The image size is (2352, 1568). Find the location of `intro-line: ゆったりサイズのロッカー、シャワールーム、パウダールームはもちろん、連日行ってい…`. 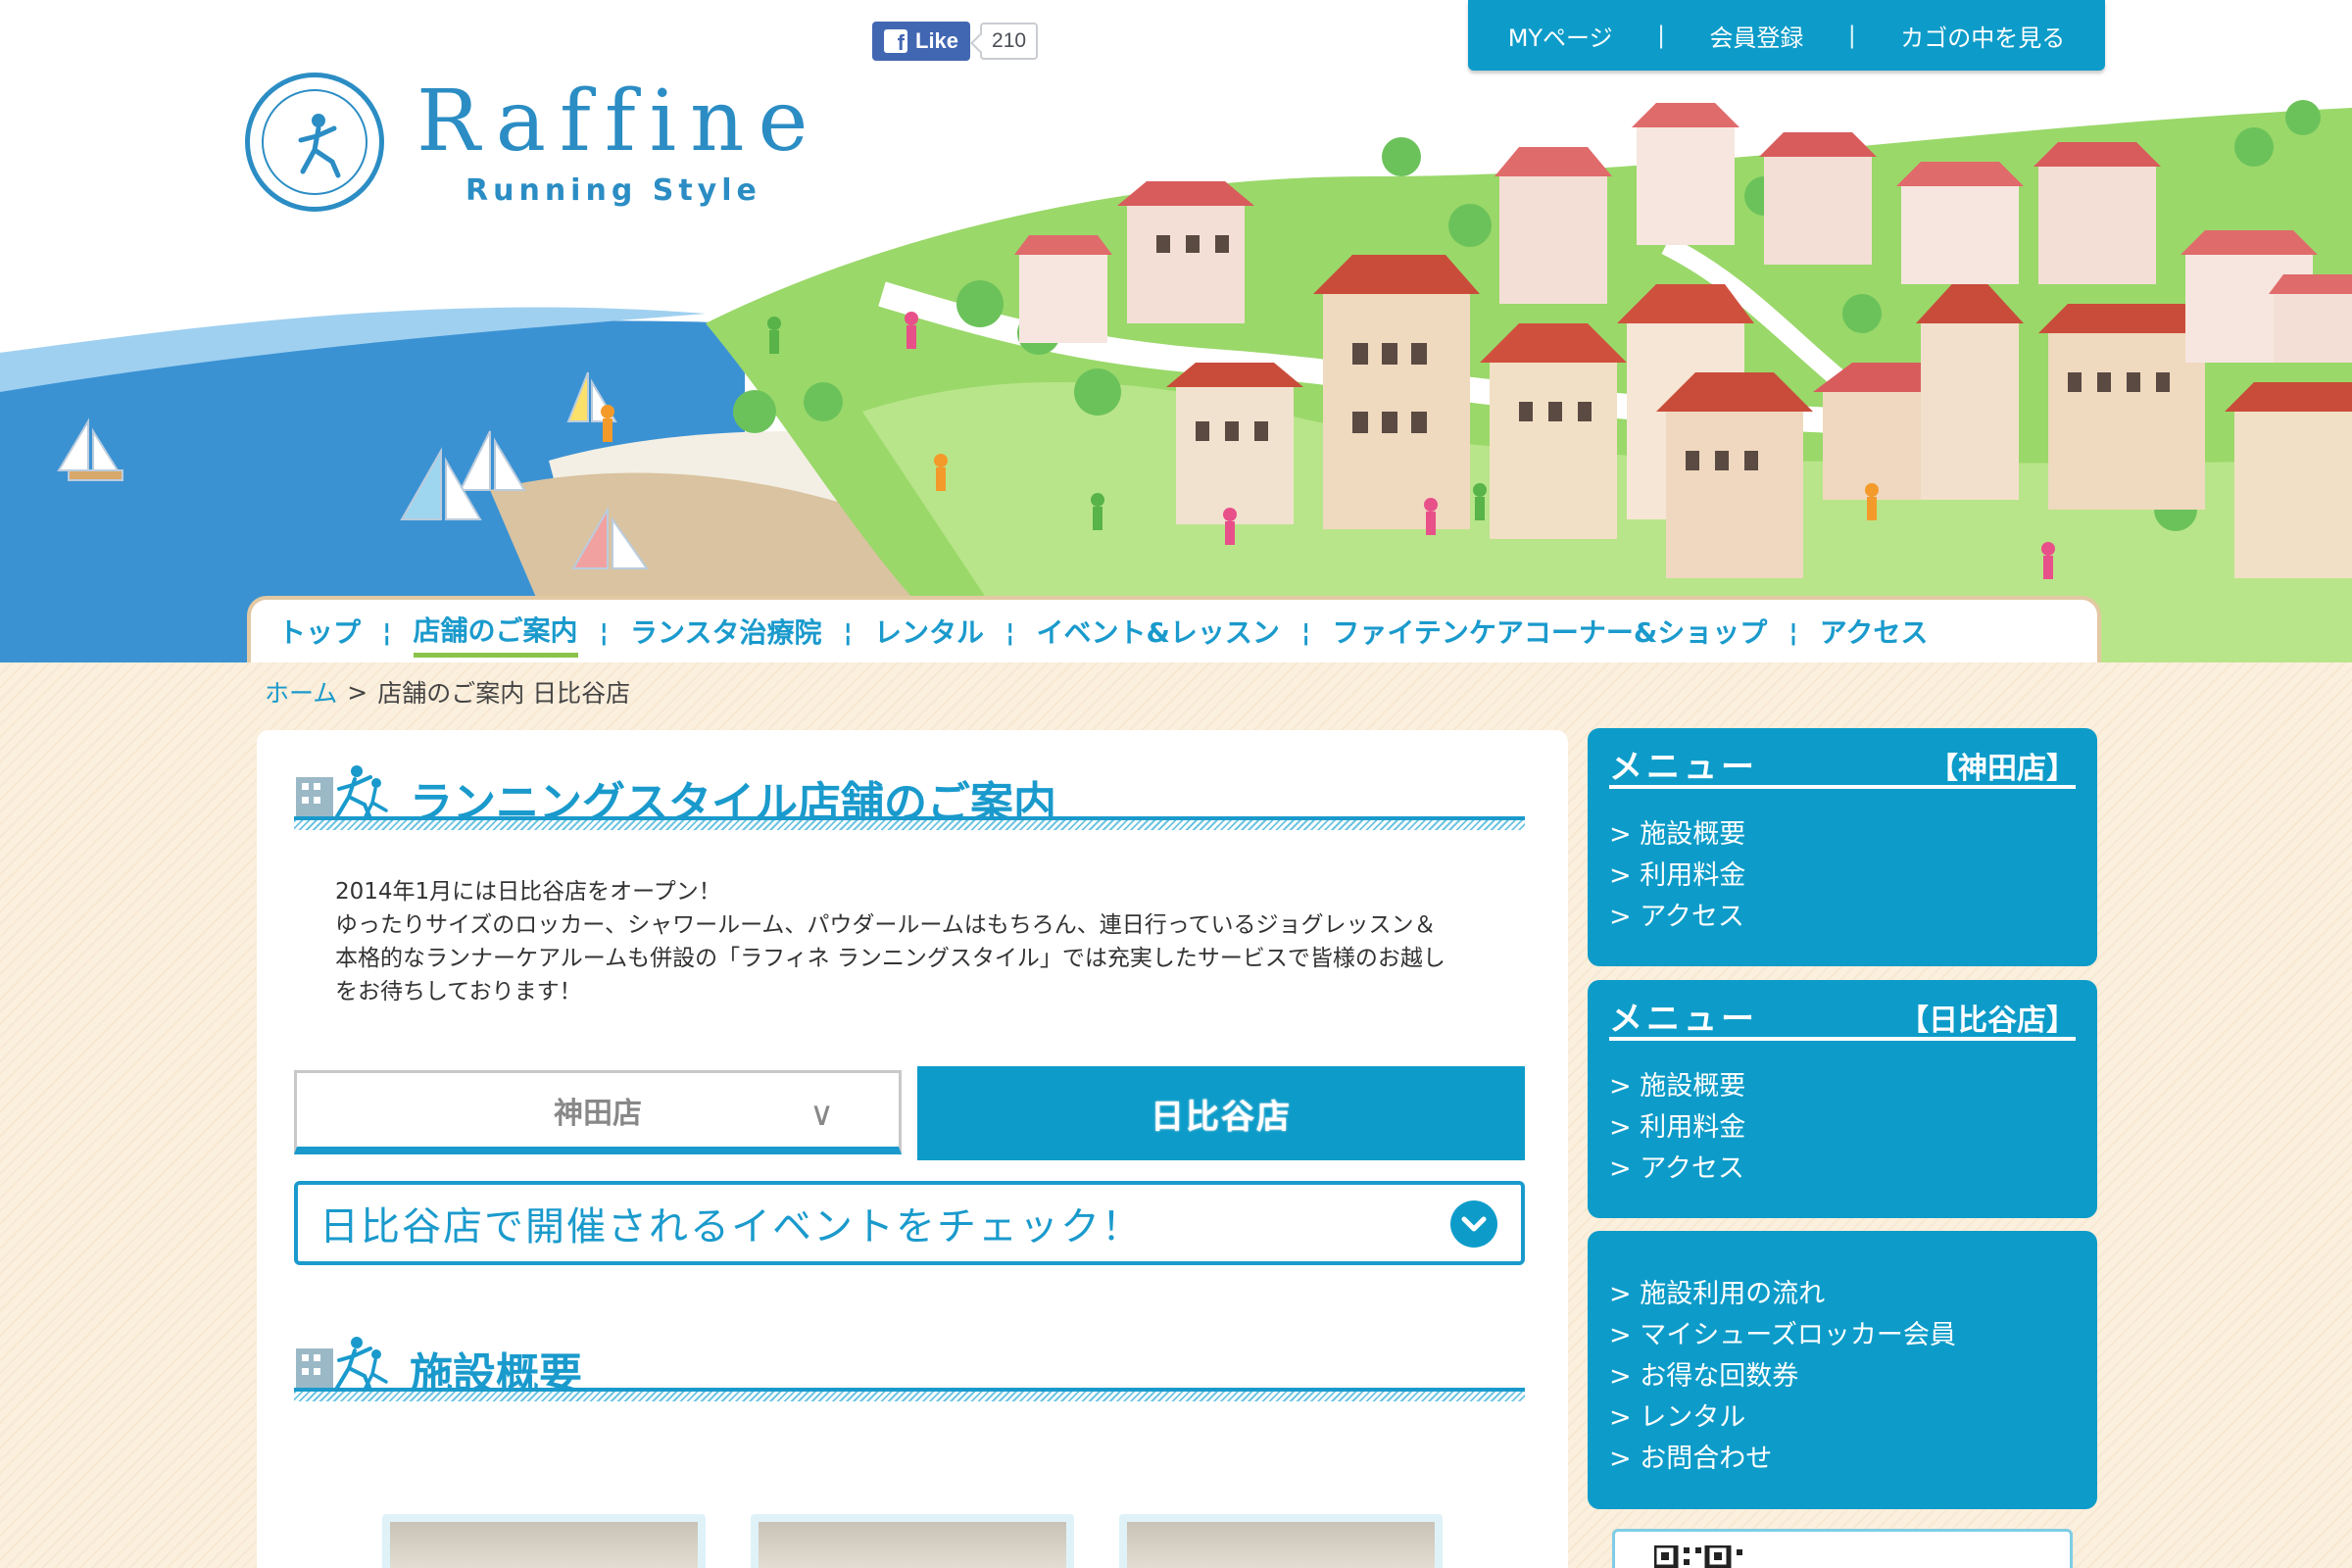

intro-line: ゆったりサイズのロッカー、シャワールーム、パウダールームはもちろん、連日行ってい… is located at coordinates (886, 925).